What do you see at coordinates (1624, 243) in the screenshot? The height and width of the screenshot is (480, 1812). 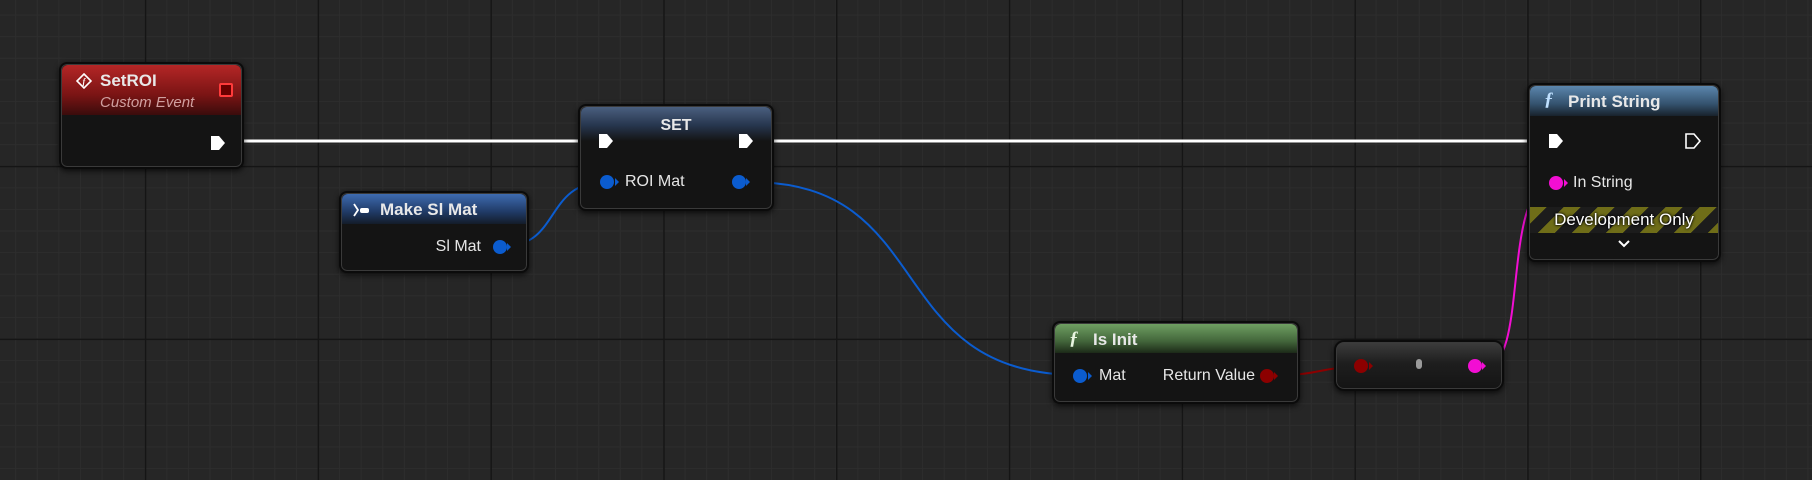 I see `chevron-down-icon` at bounding box center [1624, 243].